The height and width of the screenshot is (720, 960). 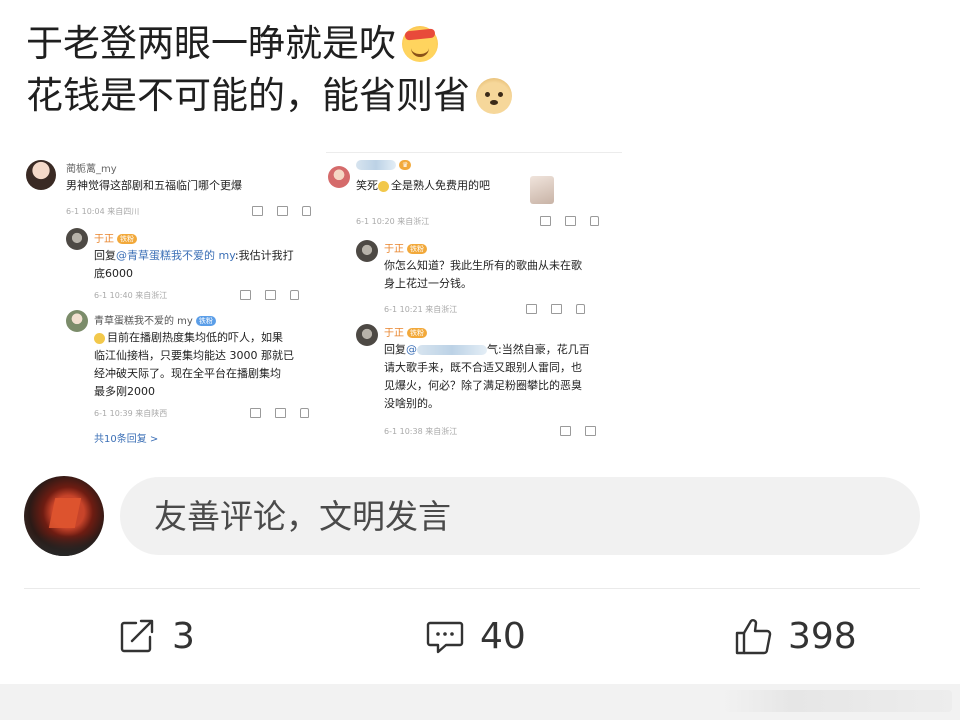 I want to click on like-button: 398, so click(x=794, y=636).